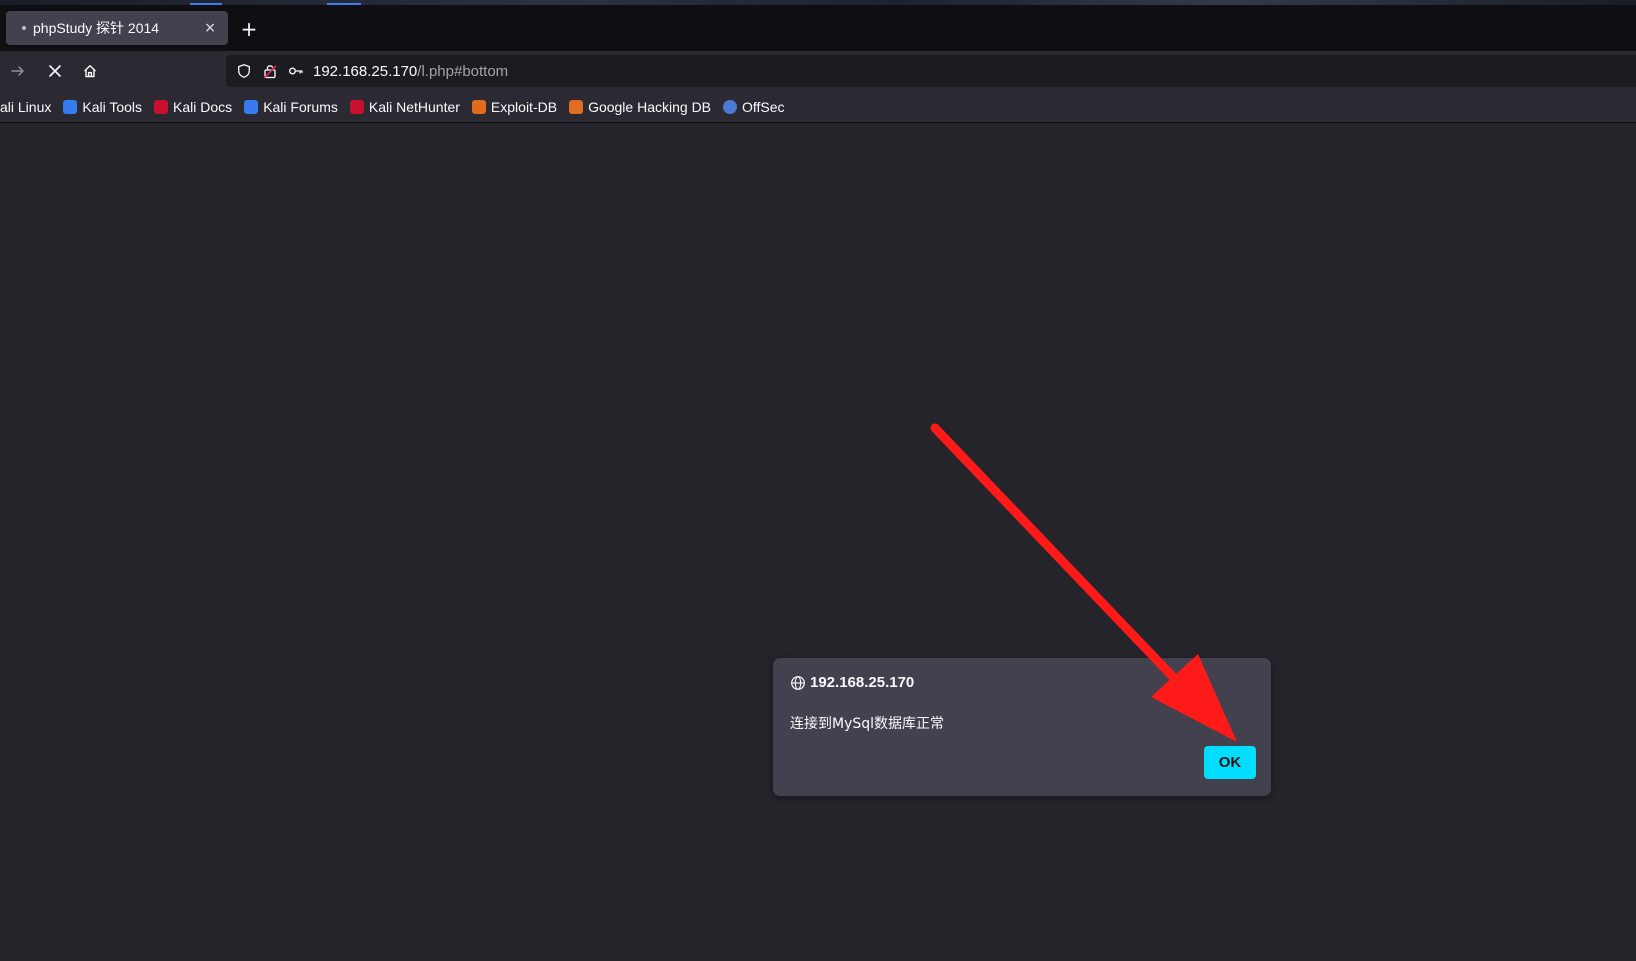 The width and height of the screenshot is (1636, 961). I want to click on offsec-icon, so click(730, 106).